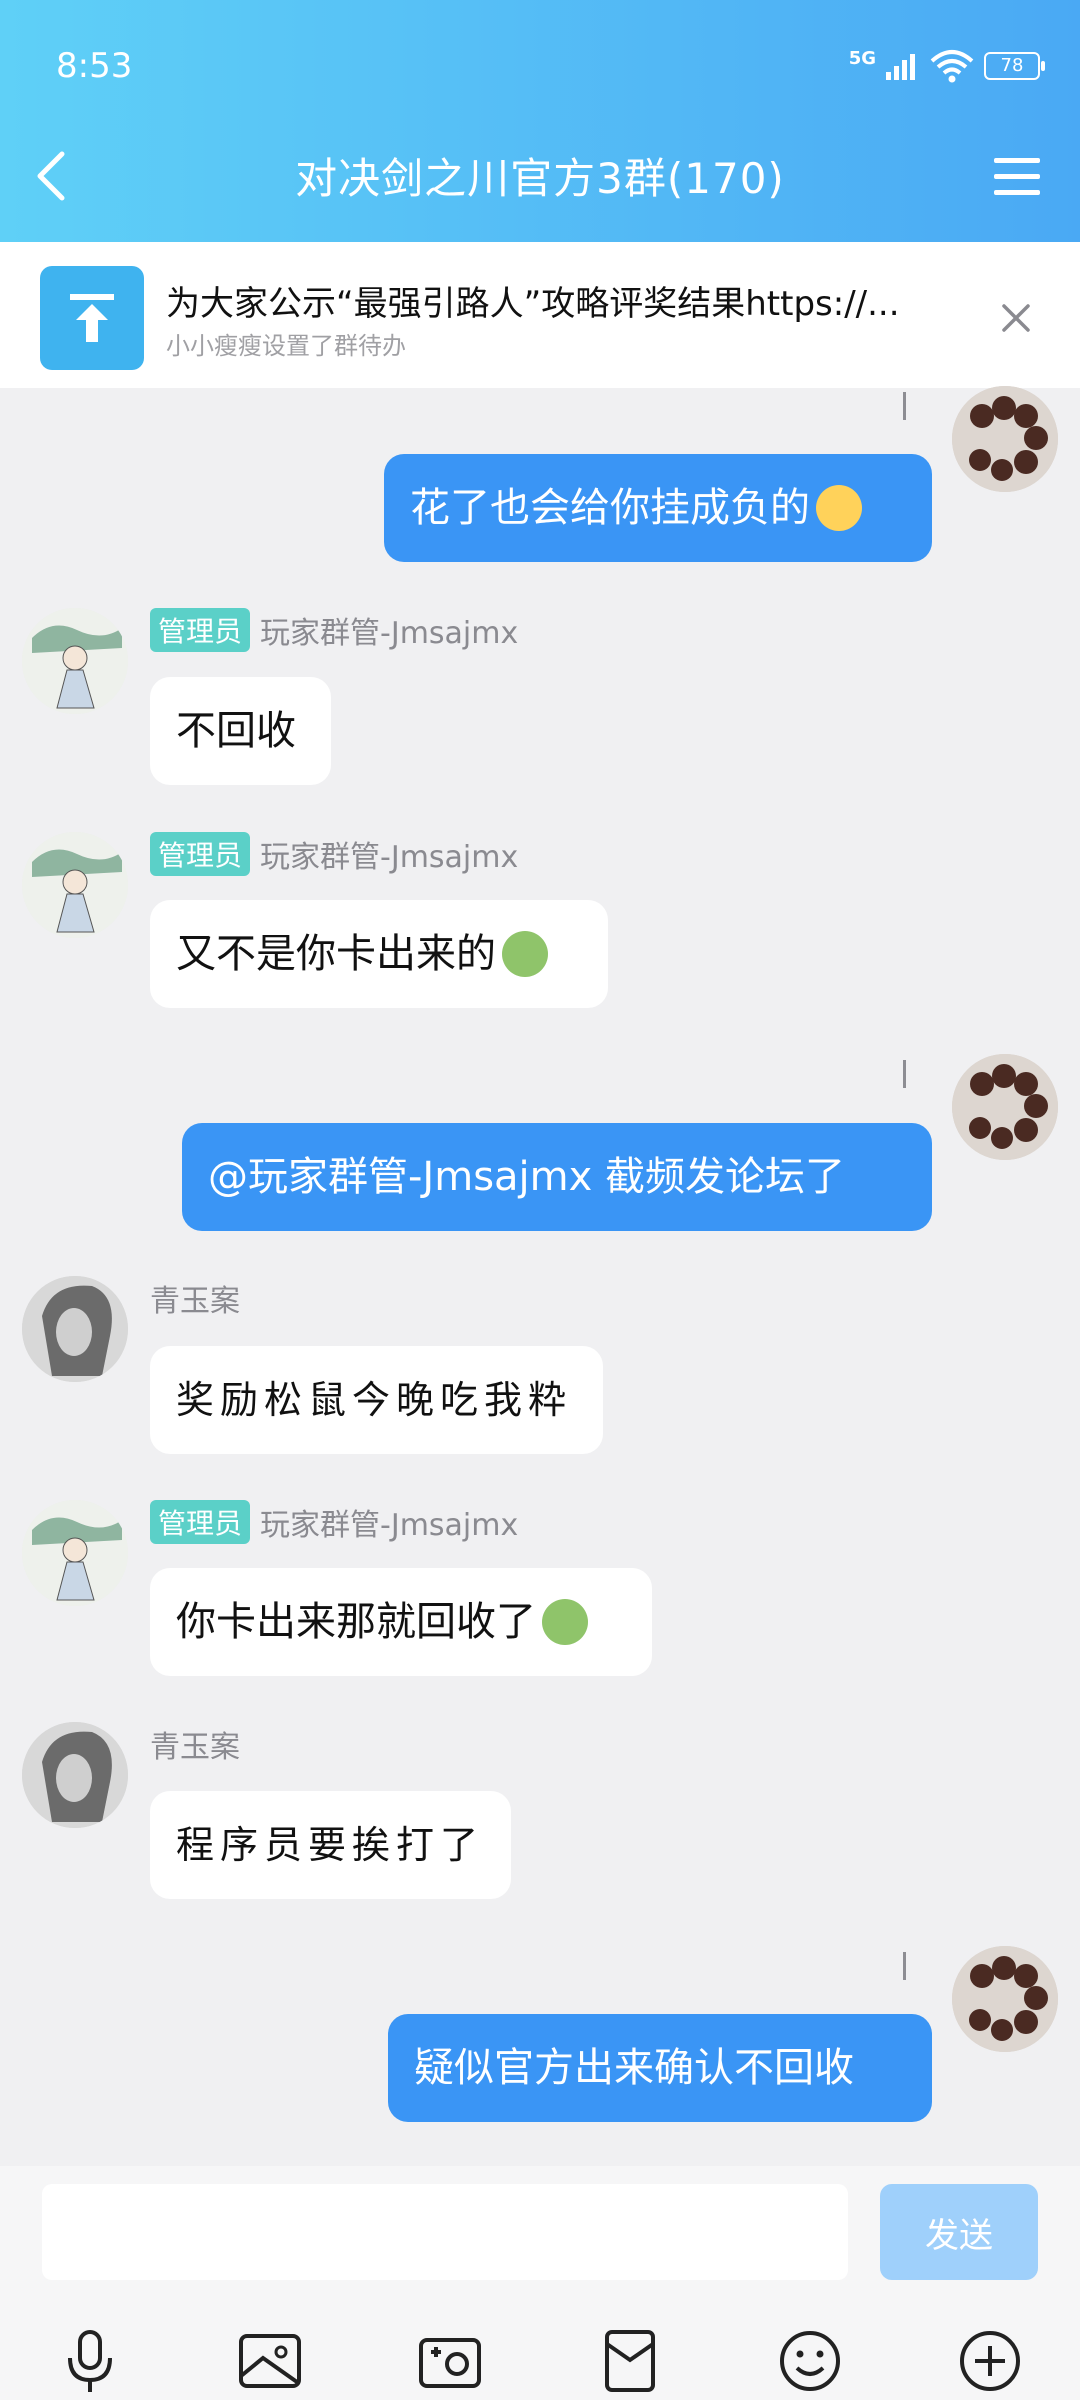 The height and width of the screenshot is (2400, 1080). I want to click on menu-icon, so click(1017, 176).